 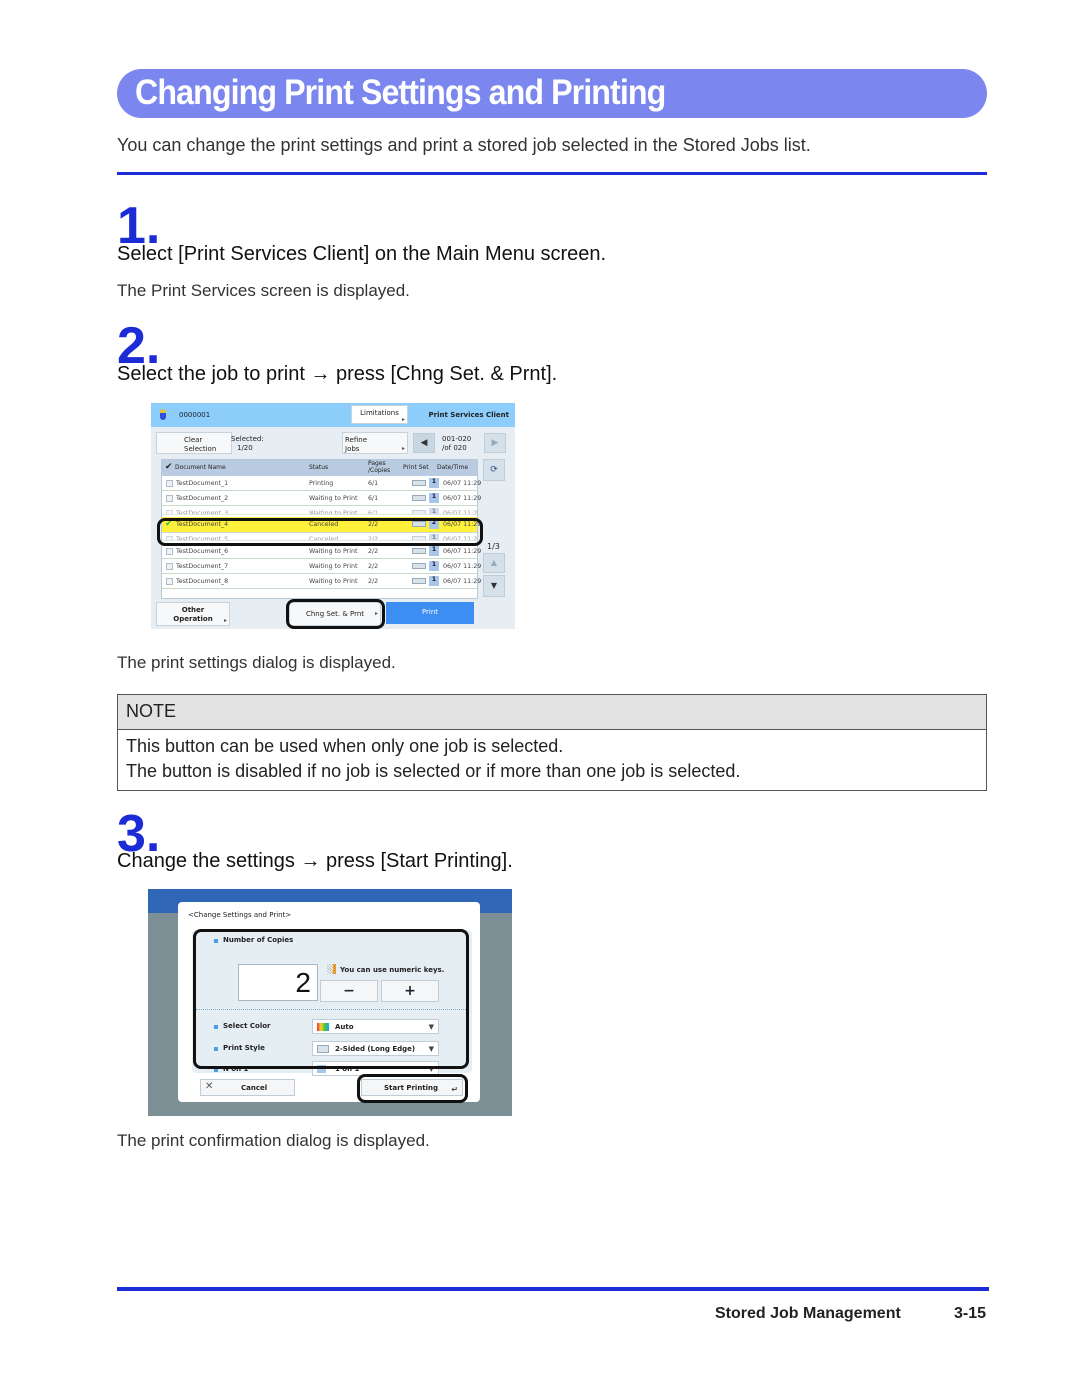 What do you see at coordinates (163, 414) in the screenshot?
I see `user-icon` at bounding box center [163, 414].